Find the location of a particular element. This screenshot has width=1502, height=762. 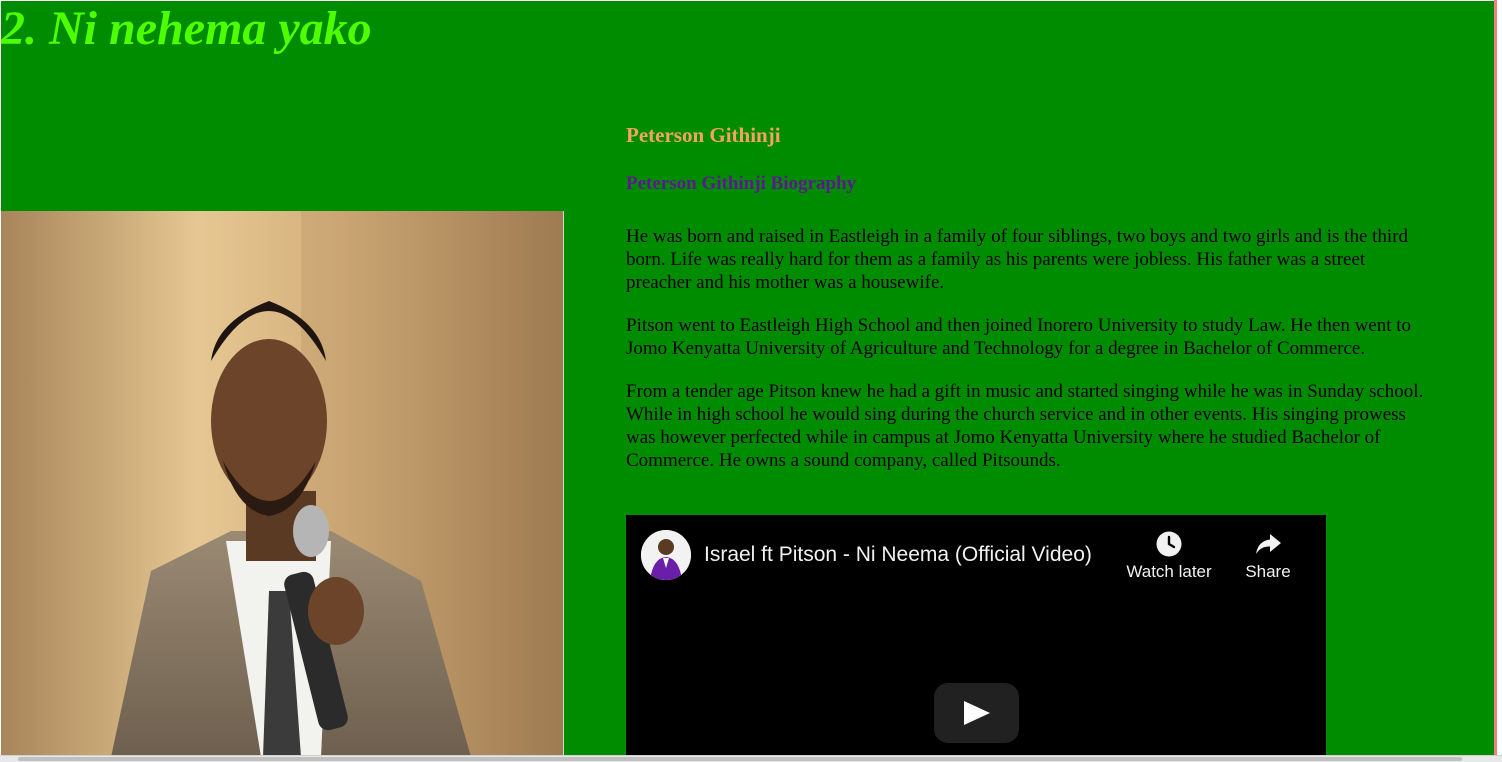

artist-name: Peterson Githinji is located at coordinates (703, 135).